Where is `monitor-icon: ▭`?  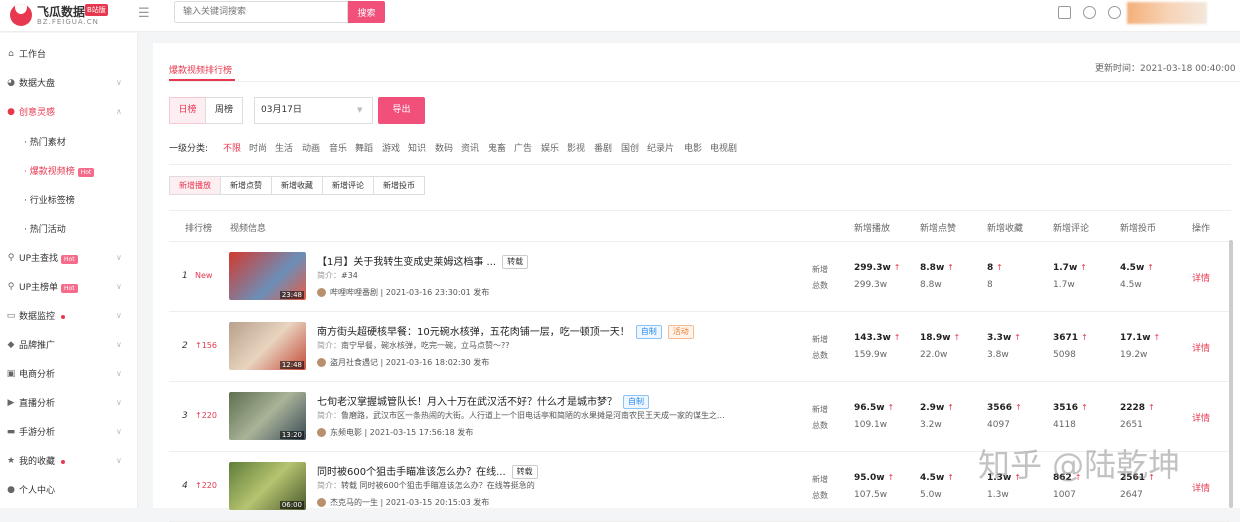
monitor-icon: ▭ is located at coordinates (11, 315).